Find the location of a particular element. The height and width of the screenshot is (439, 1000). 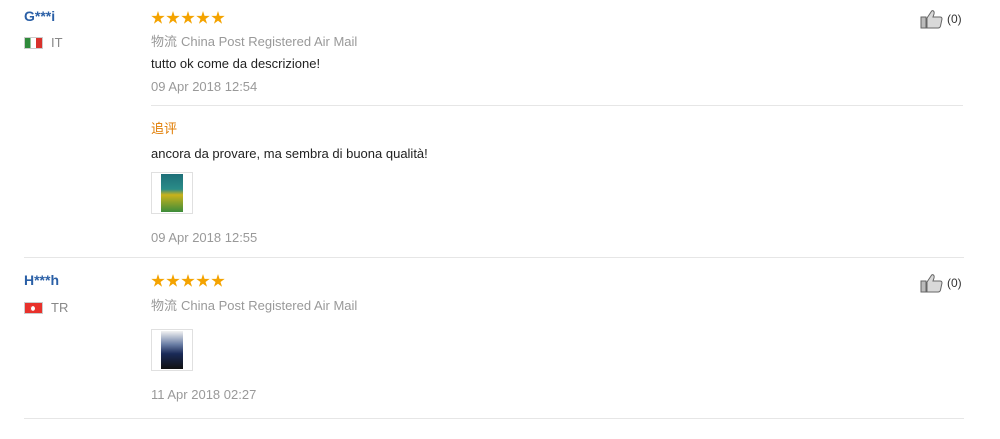

turkey-flag-icon is located at coordinates (33, 307).